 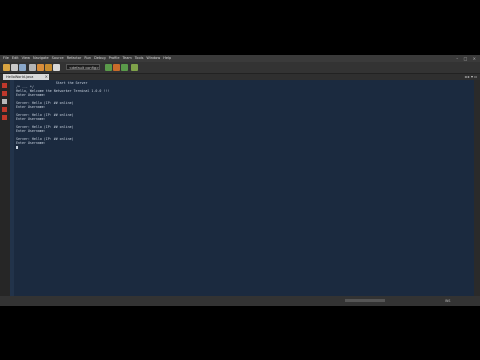 What do you see at coordinates (4, 117) in the screenshot?
I see `step-icon` at bounding box center [4, 117].